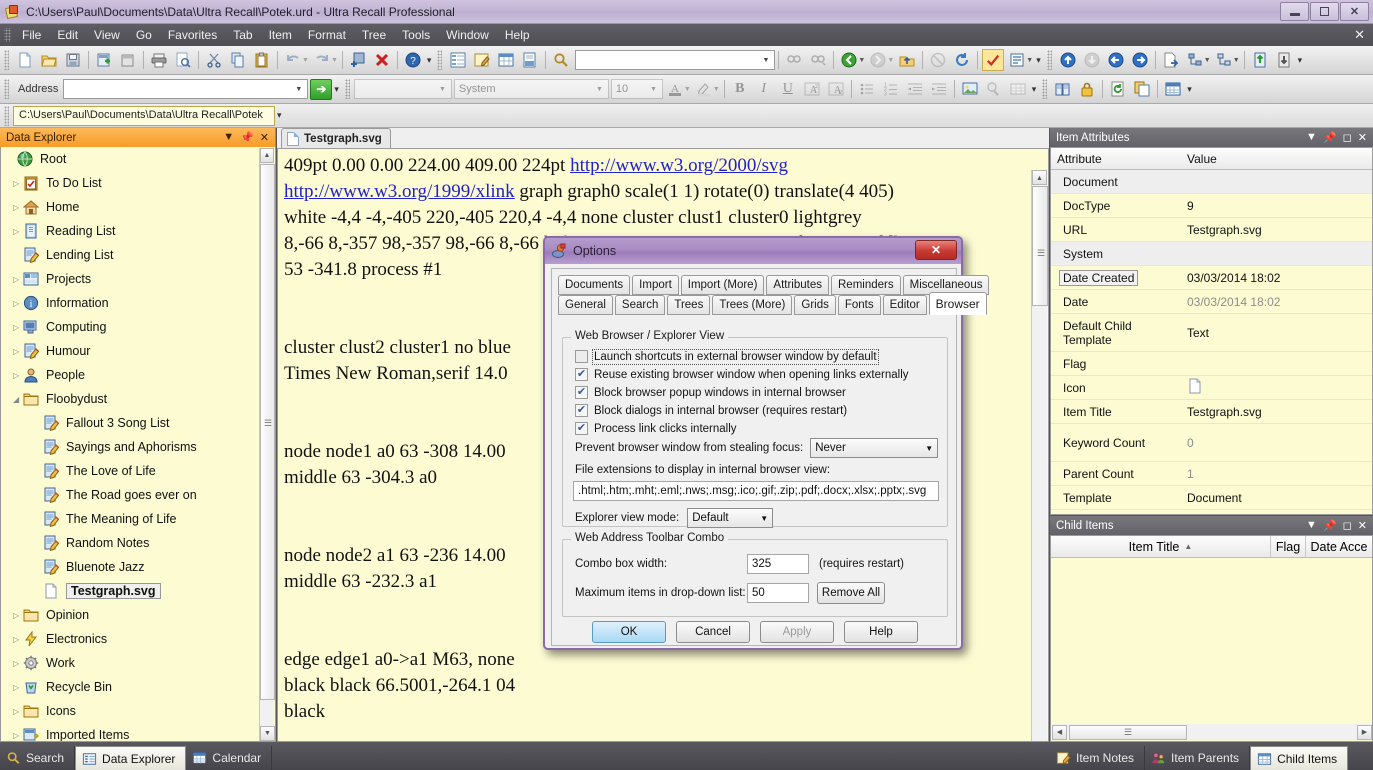  I want to click on undo-icon, so click(293, 60).